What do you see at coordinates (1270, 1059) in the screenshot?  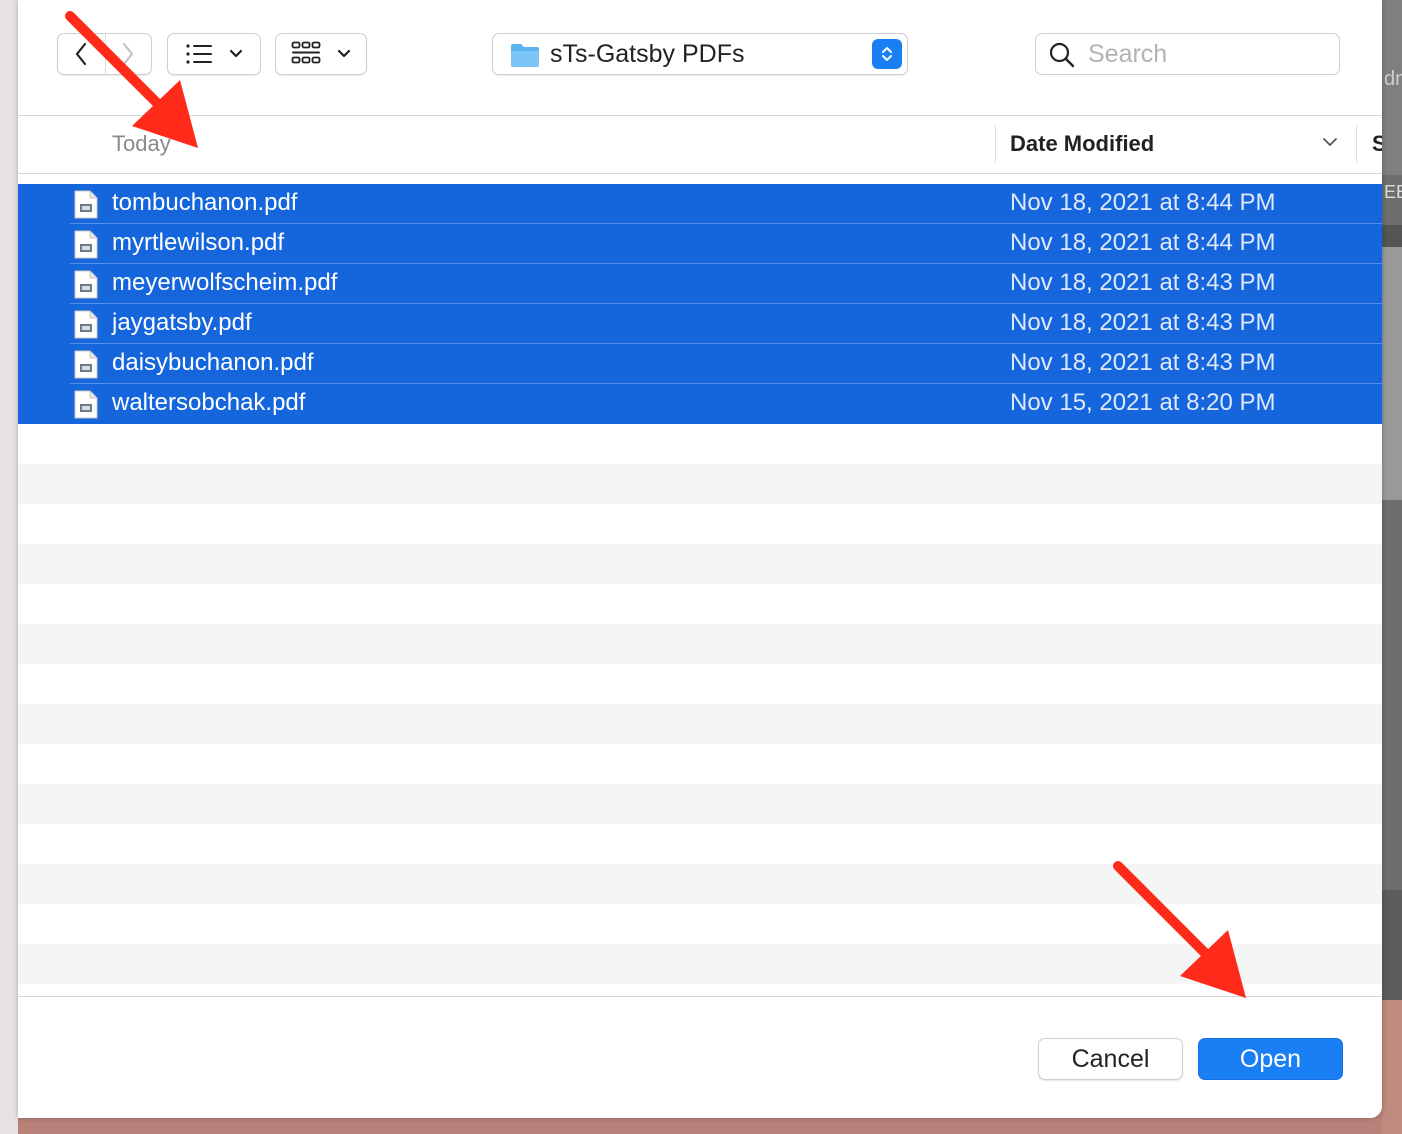 I see `open-button: Open` at bounding box center [1270, 1059].